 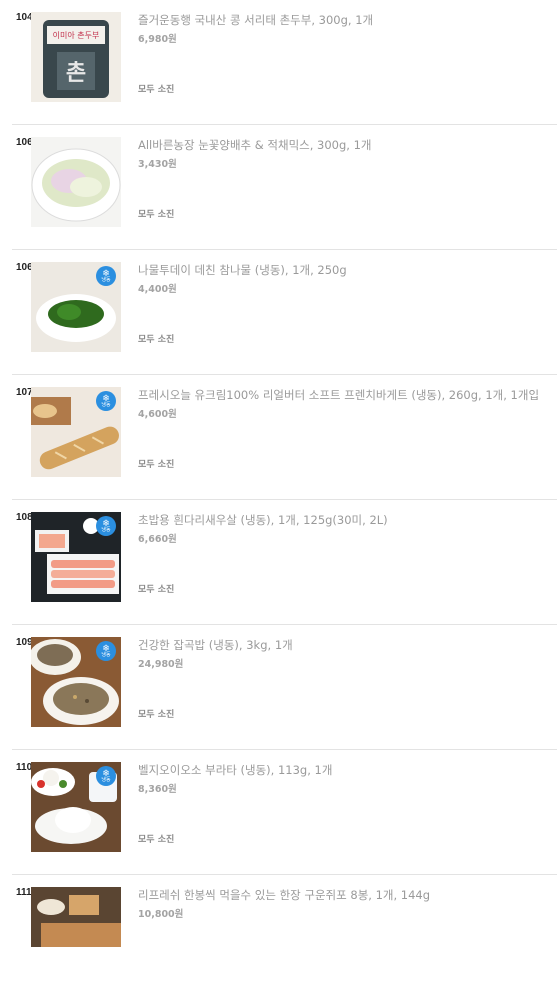 What do you see at coordinates (342, 145) in the screenshot?
I see `product-name: All바른농장 눈꽃양배추 & 적채믹스, 300g, 1개` at bounding box center [342, 145].